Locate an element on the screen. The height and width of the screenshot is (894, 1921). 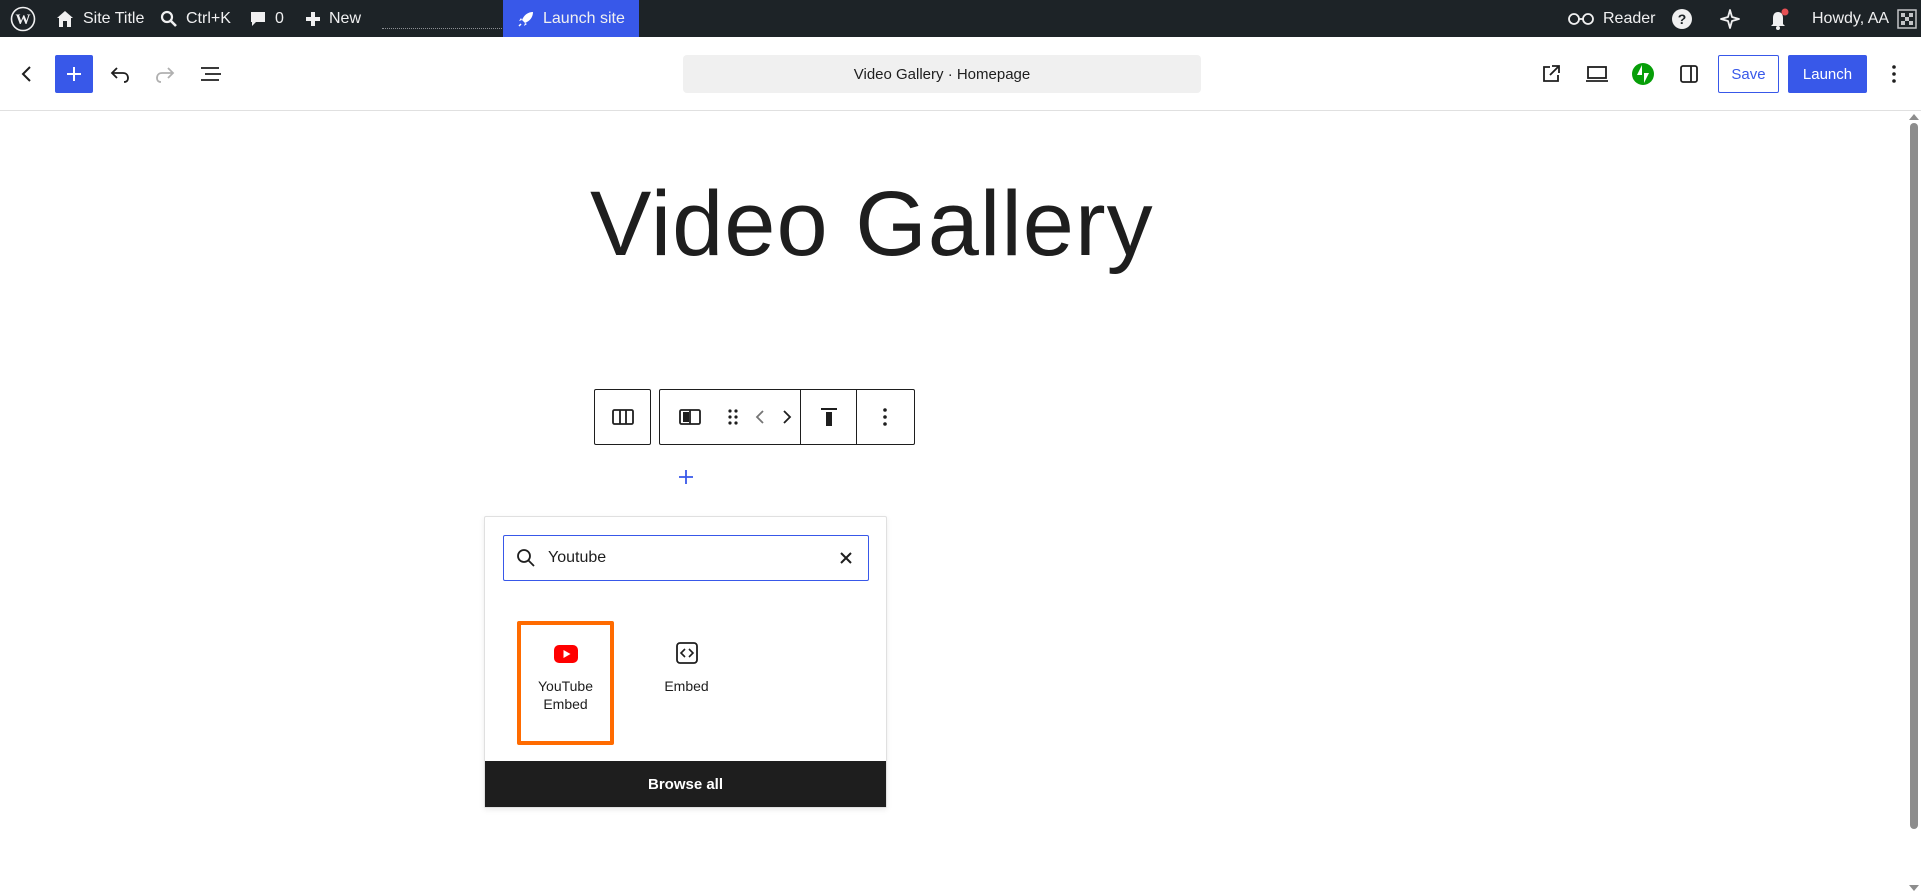
ai-sparkle-icon is located at coordinates (1730, 18).